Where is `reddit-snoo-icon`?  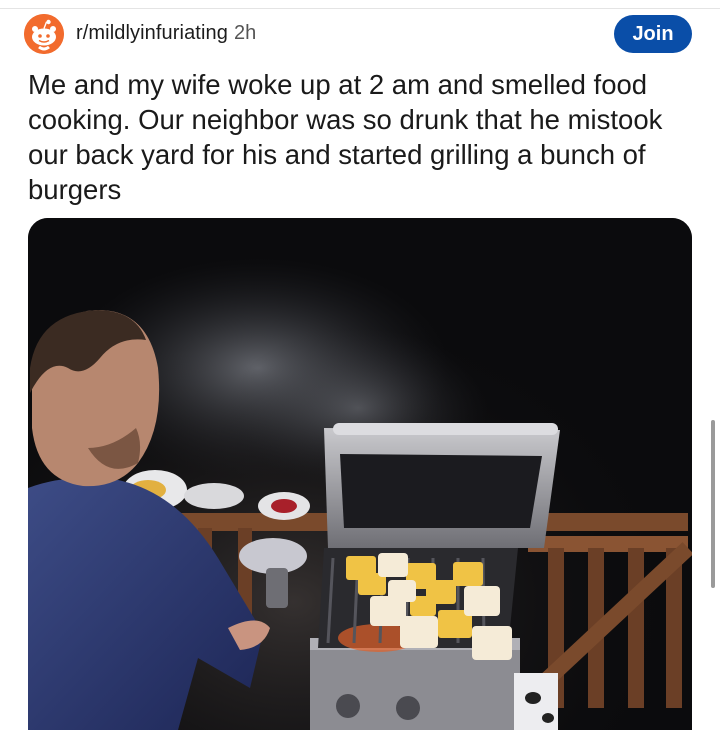
reddit-snoo-icon is located at coordinates (44, 34).